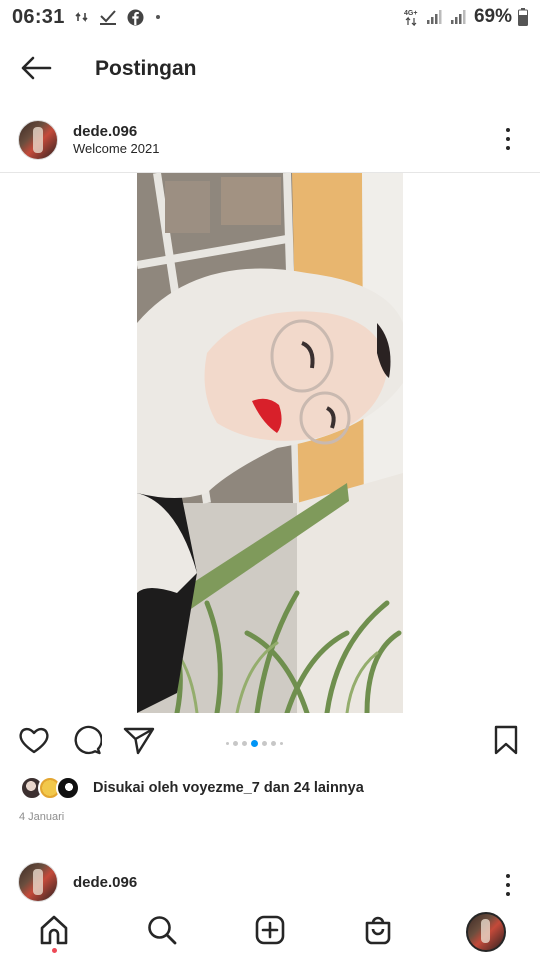 This screenshot has height=960, width=540. I want to click on comment-icon, so click(87, 742).